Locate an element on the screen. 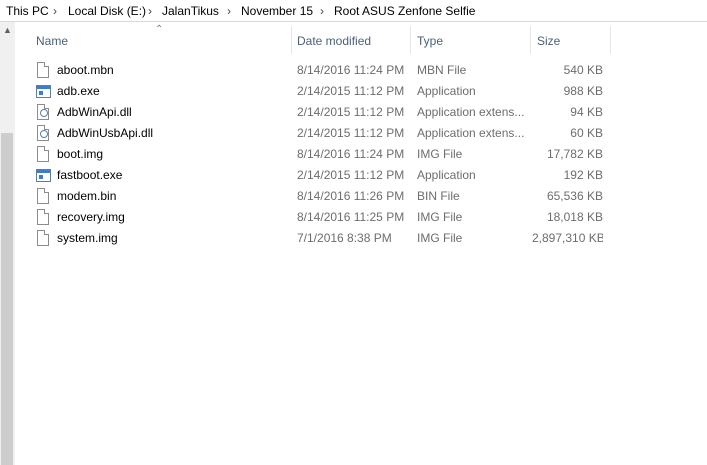 The width and height of the screenshot is (707, 465). file-size: 65,536 KB is located at coordinates (574, 196).